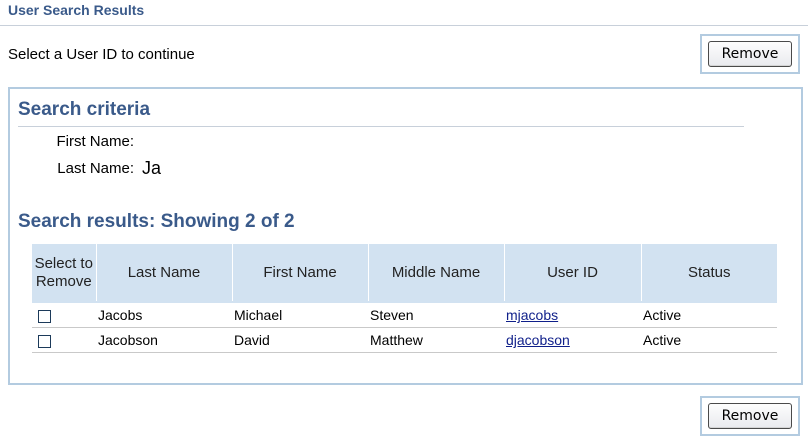  I want to click on table-row: Jacobson David Matthew djacobson Active, so click(404, 340).